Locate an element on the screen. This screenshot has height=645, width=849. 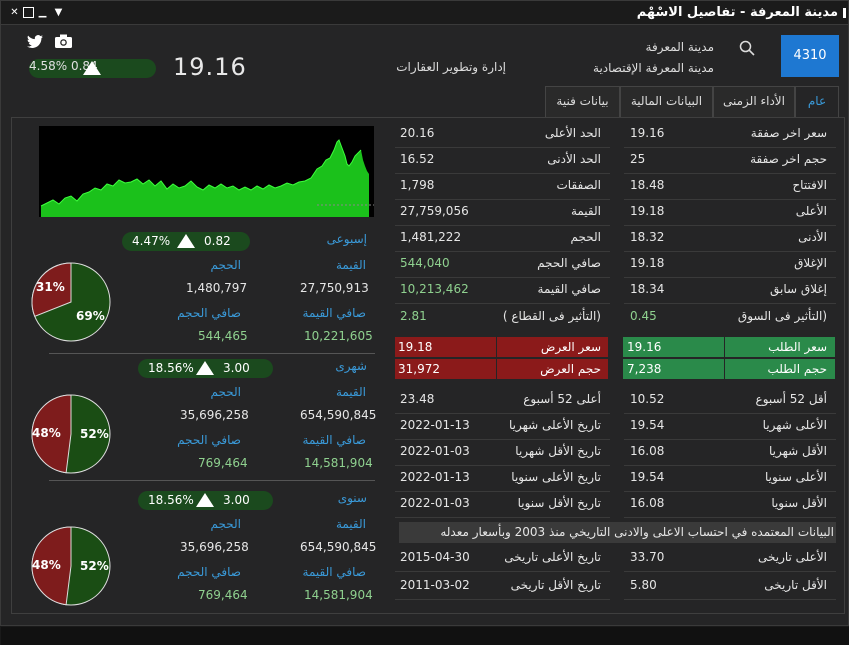
right-col-label: حجم اخر صفقة is located at coordinates (788, 159).